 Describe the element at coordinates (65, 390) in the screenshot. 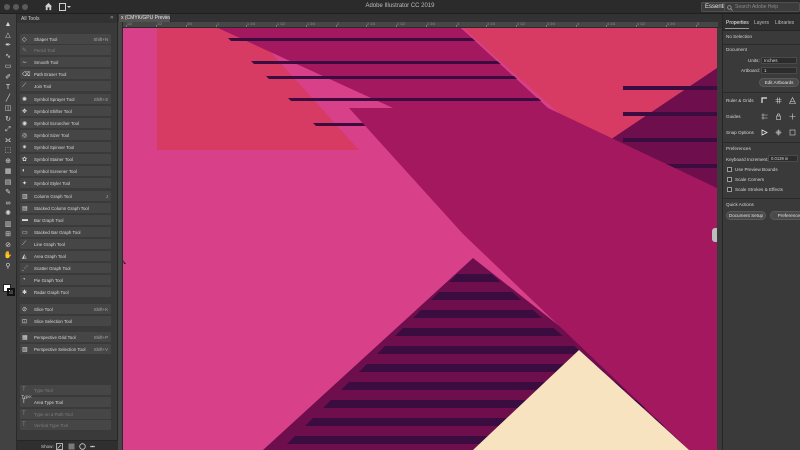

I see `tool-item: T Type Tool` at that location.